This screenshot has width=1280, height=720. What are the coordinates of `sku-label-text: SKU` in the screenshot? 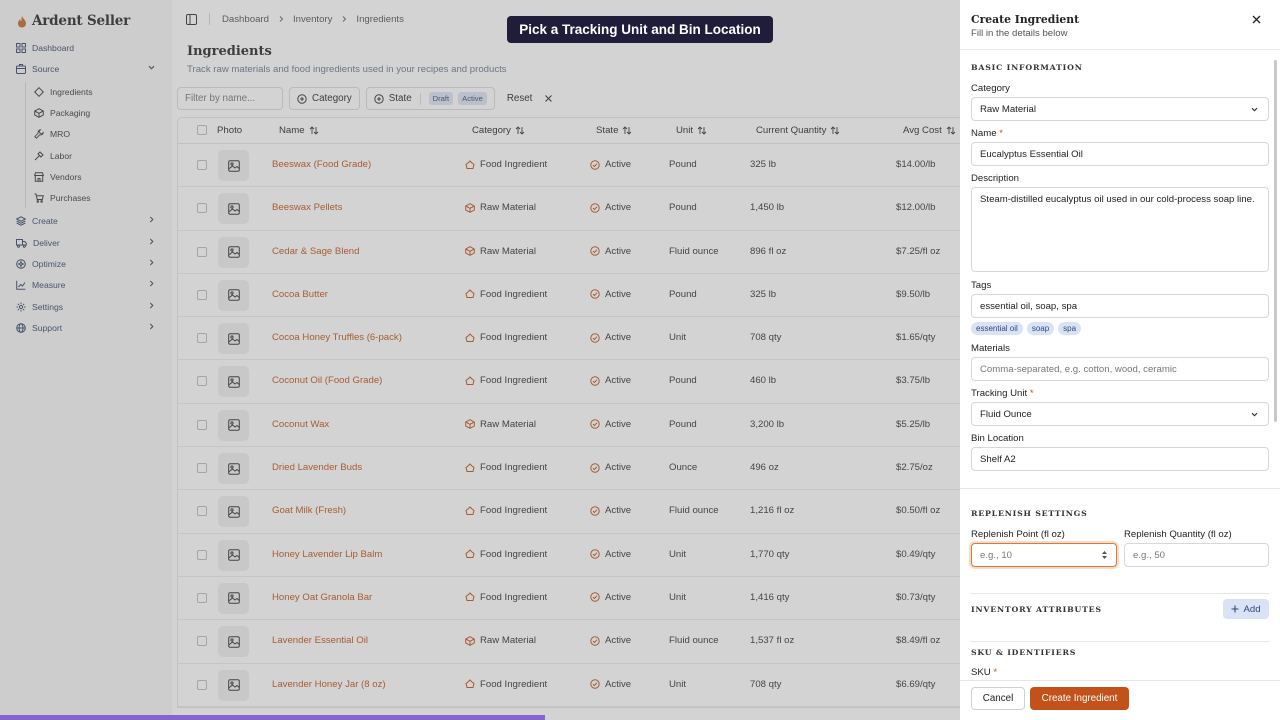 It's located at (981, 672).